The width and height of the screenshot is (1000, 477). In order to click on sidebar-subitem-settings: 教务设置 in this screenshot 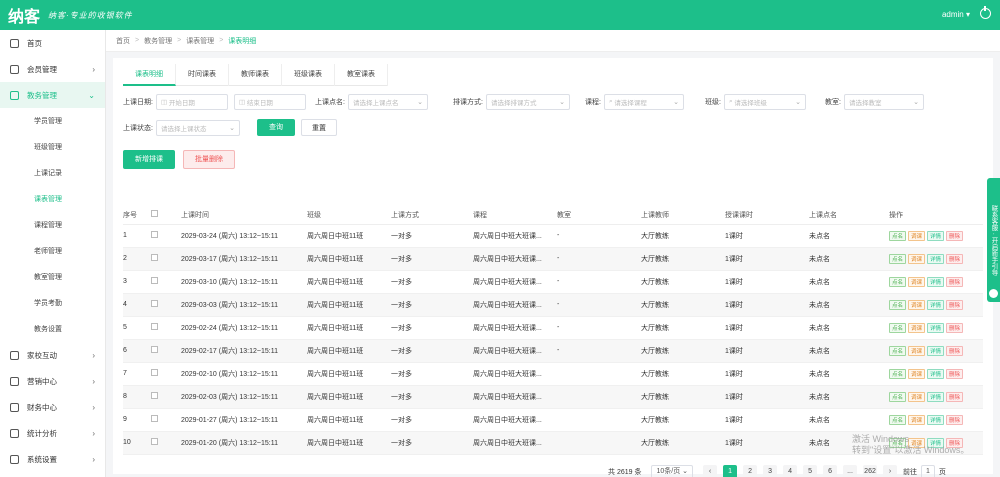, I will do `click(52, 329)`.